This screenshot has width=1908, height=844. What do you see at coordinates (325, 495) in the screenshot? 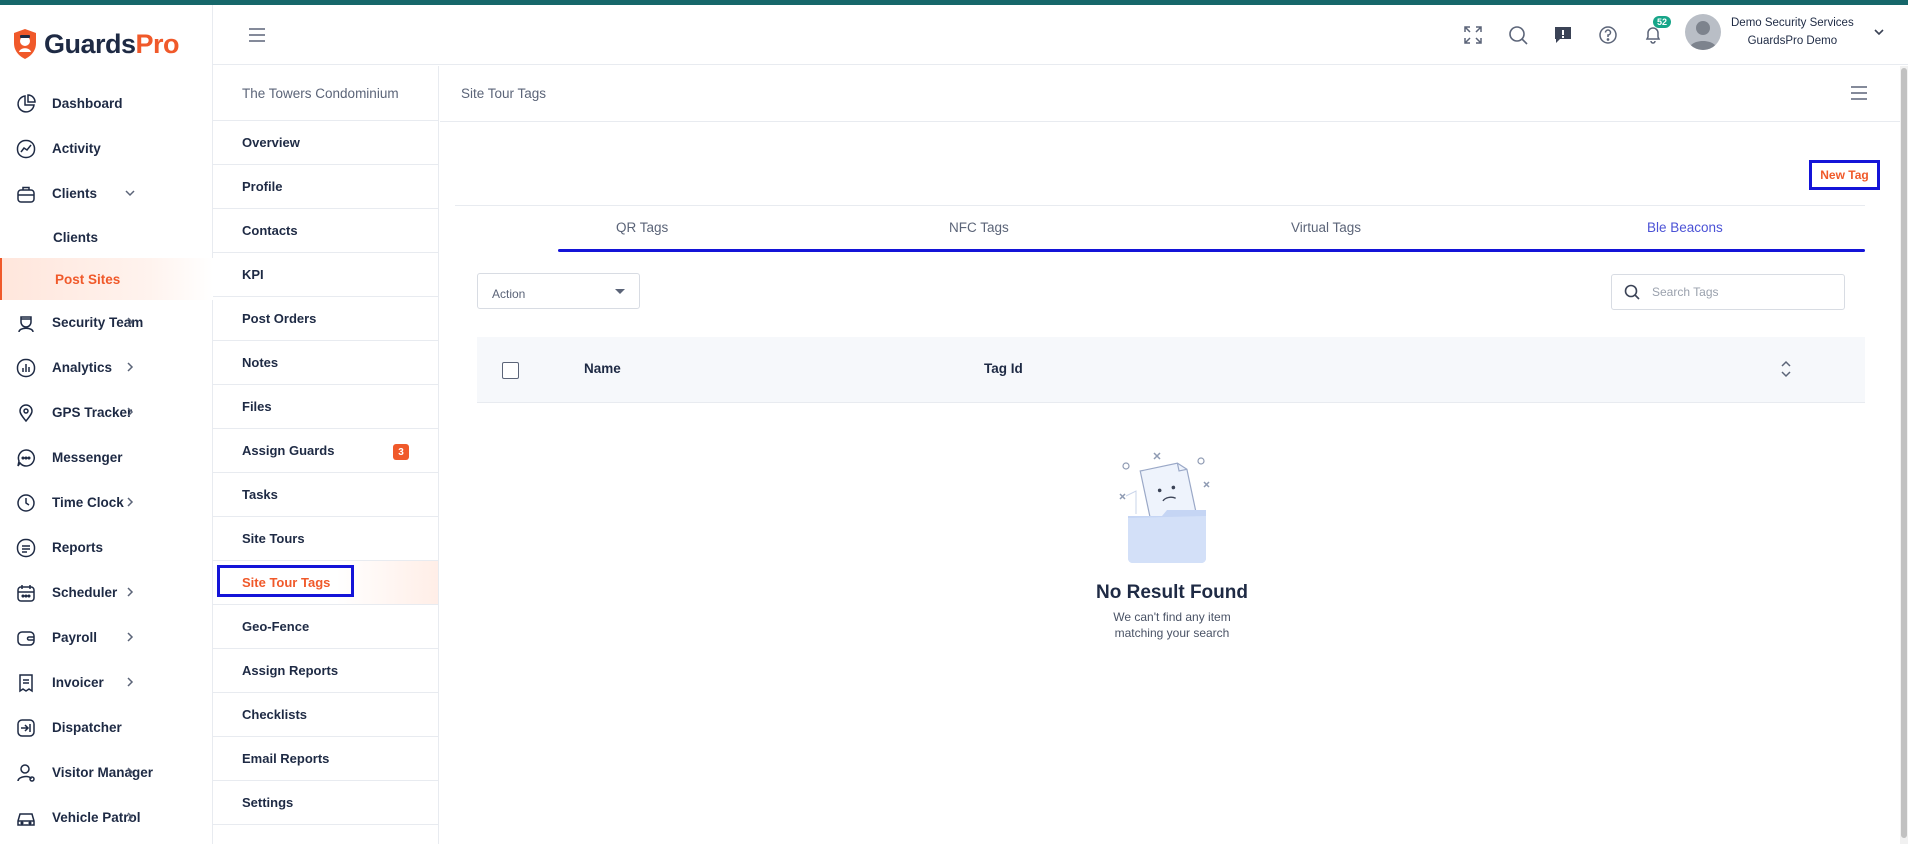
I see `subnav-item-tasks: Tasks` at bounding box center [325, 495].